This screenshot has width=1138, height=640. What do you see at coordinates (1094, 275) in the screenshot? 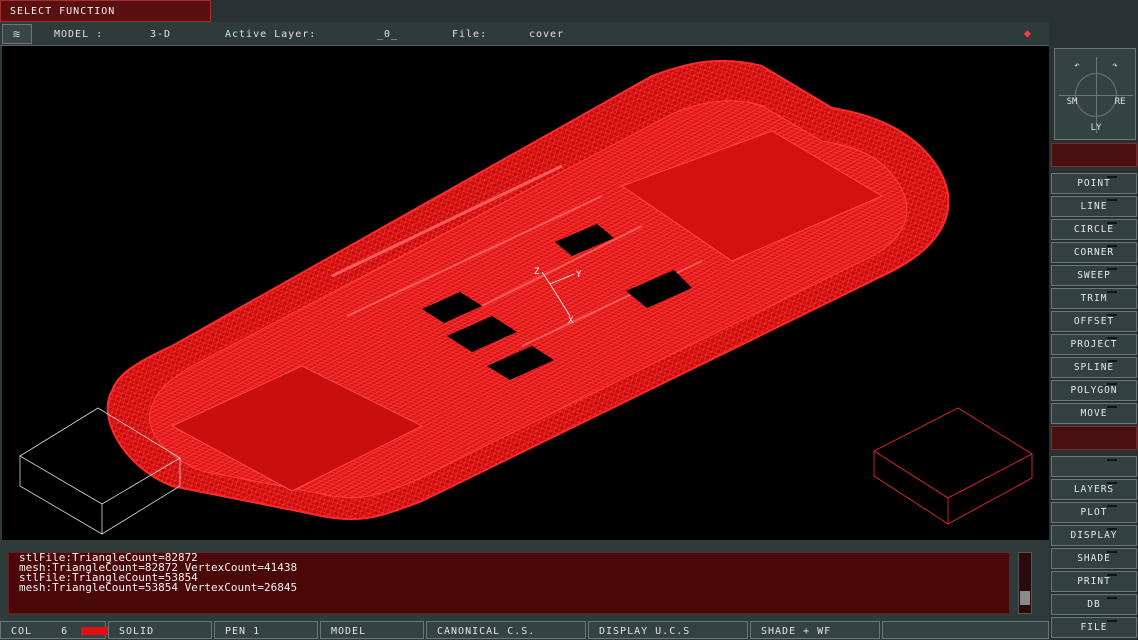
I see `sweep-button: SWEEP` at bounding box center [1094, 275].